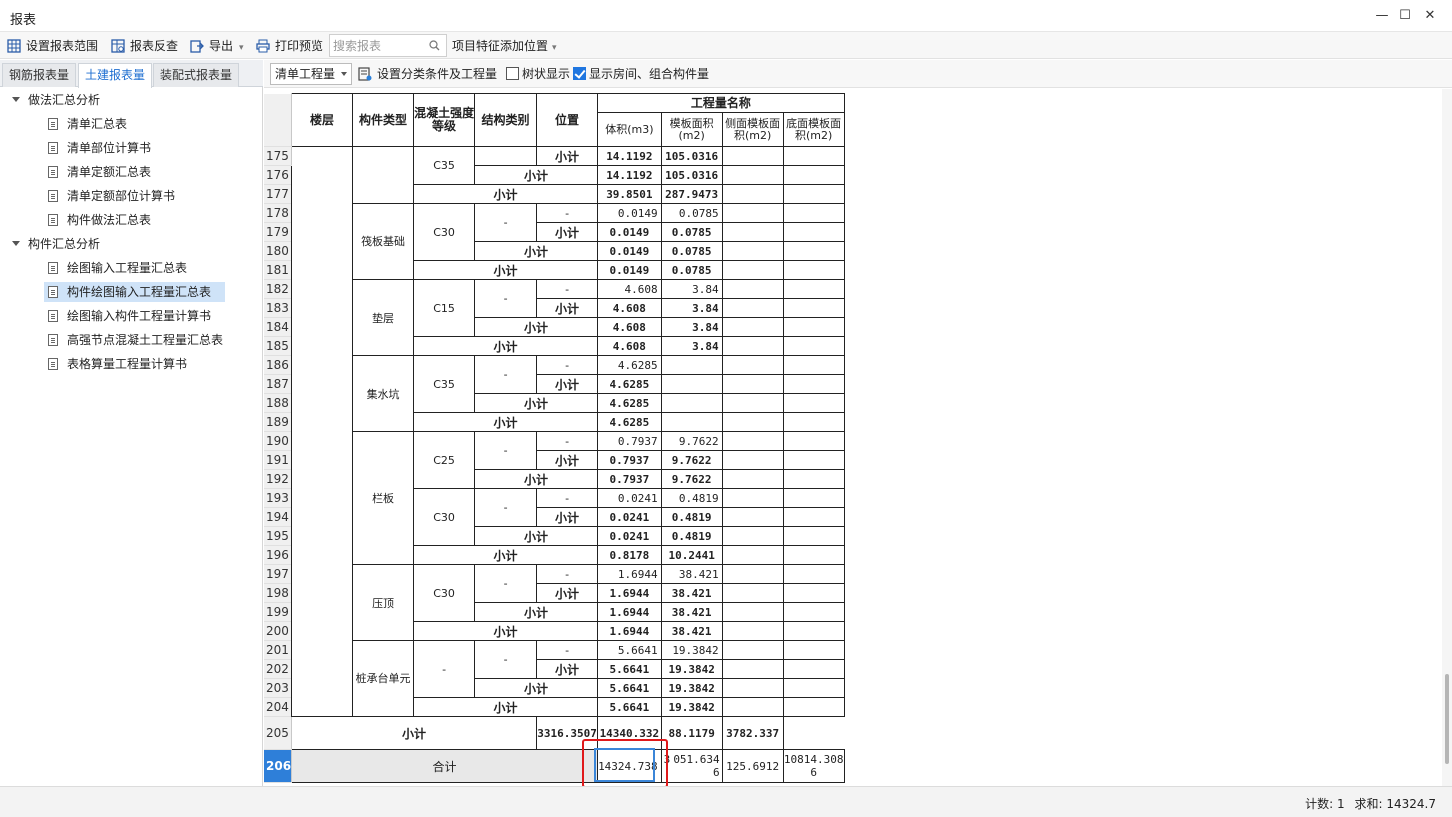 This screenshot has width=1452, height=817. I want to click on tree-display-checkbox, so click(512, 73).